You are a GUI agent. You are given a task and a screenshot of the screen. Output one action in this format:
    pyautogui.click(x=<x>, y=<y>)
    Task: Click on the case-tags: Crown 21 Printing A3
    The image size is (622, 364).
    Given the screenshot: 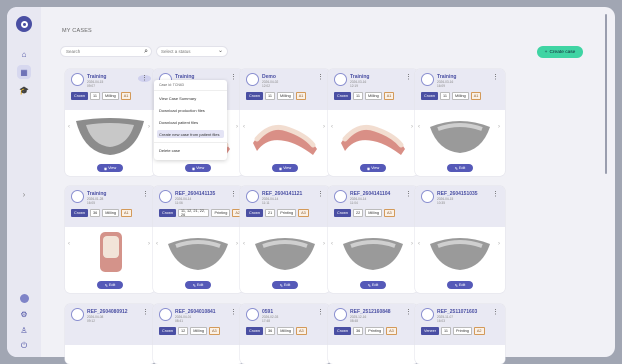 What is the action you would take?
    pyautogui.click(x=277, y=213)
    